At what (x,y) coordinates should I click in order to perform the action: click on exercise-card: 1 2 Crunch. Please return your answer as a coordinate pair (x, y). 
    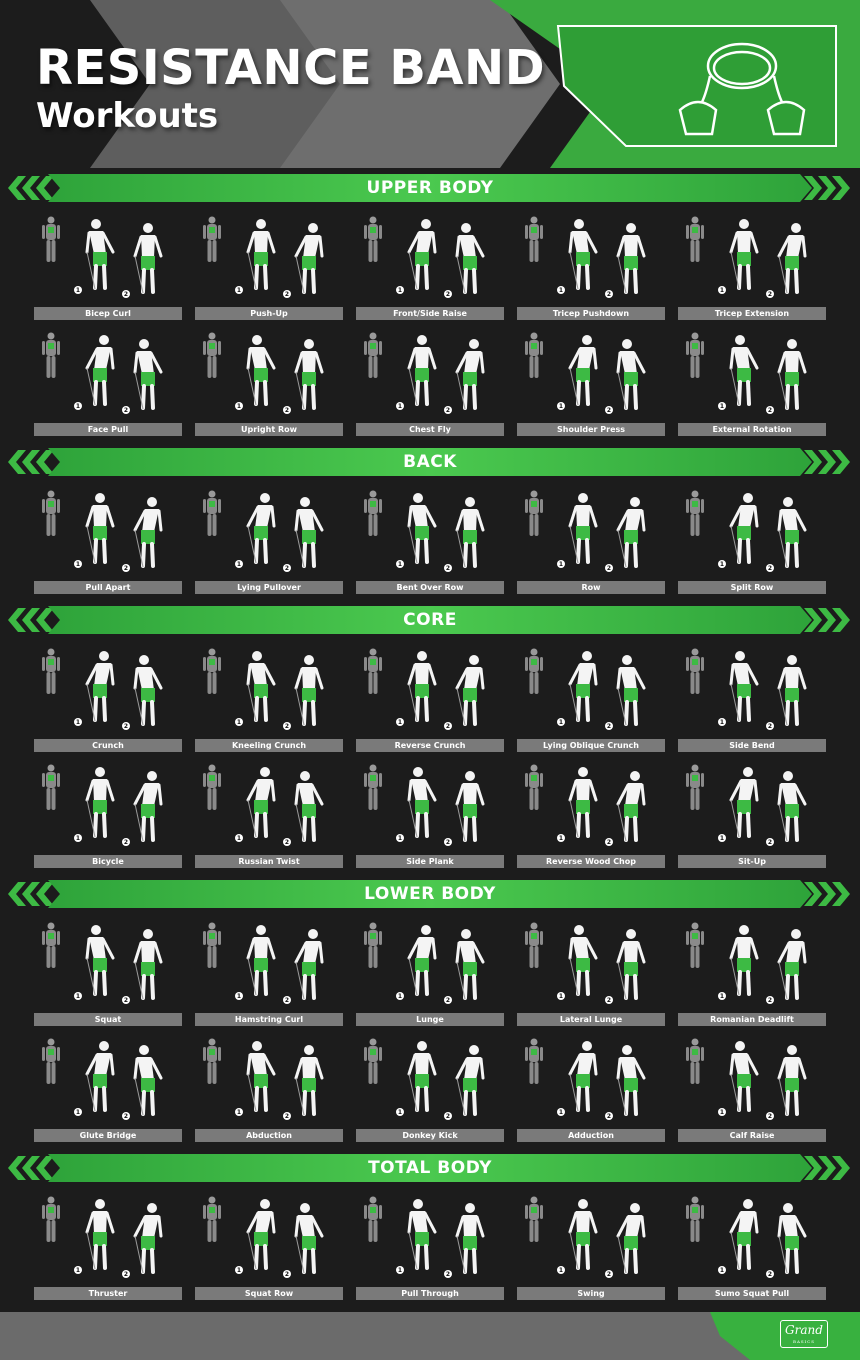
    Looking at the image, I should click on (109, 696).